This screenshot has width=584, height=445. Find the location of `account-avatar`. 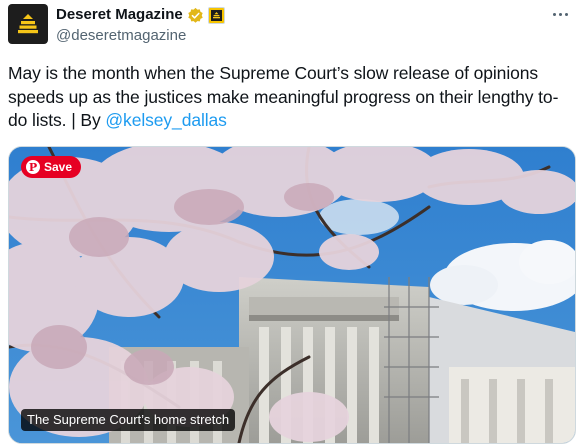

account-avatar is located at coordinates (28, 24).